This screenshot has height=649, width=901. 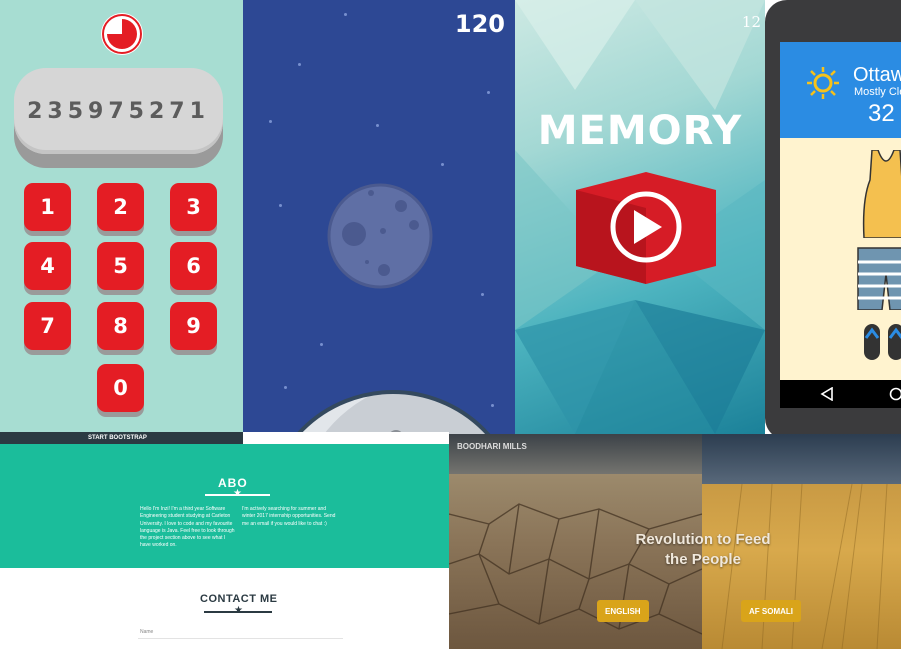 I want to click on site-brand: BOODHARI MILLS, so click(x=492, y=446).